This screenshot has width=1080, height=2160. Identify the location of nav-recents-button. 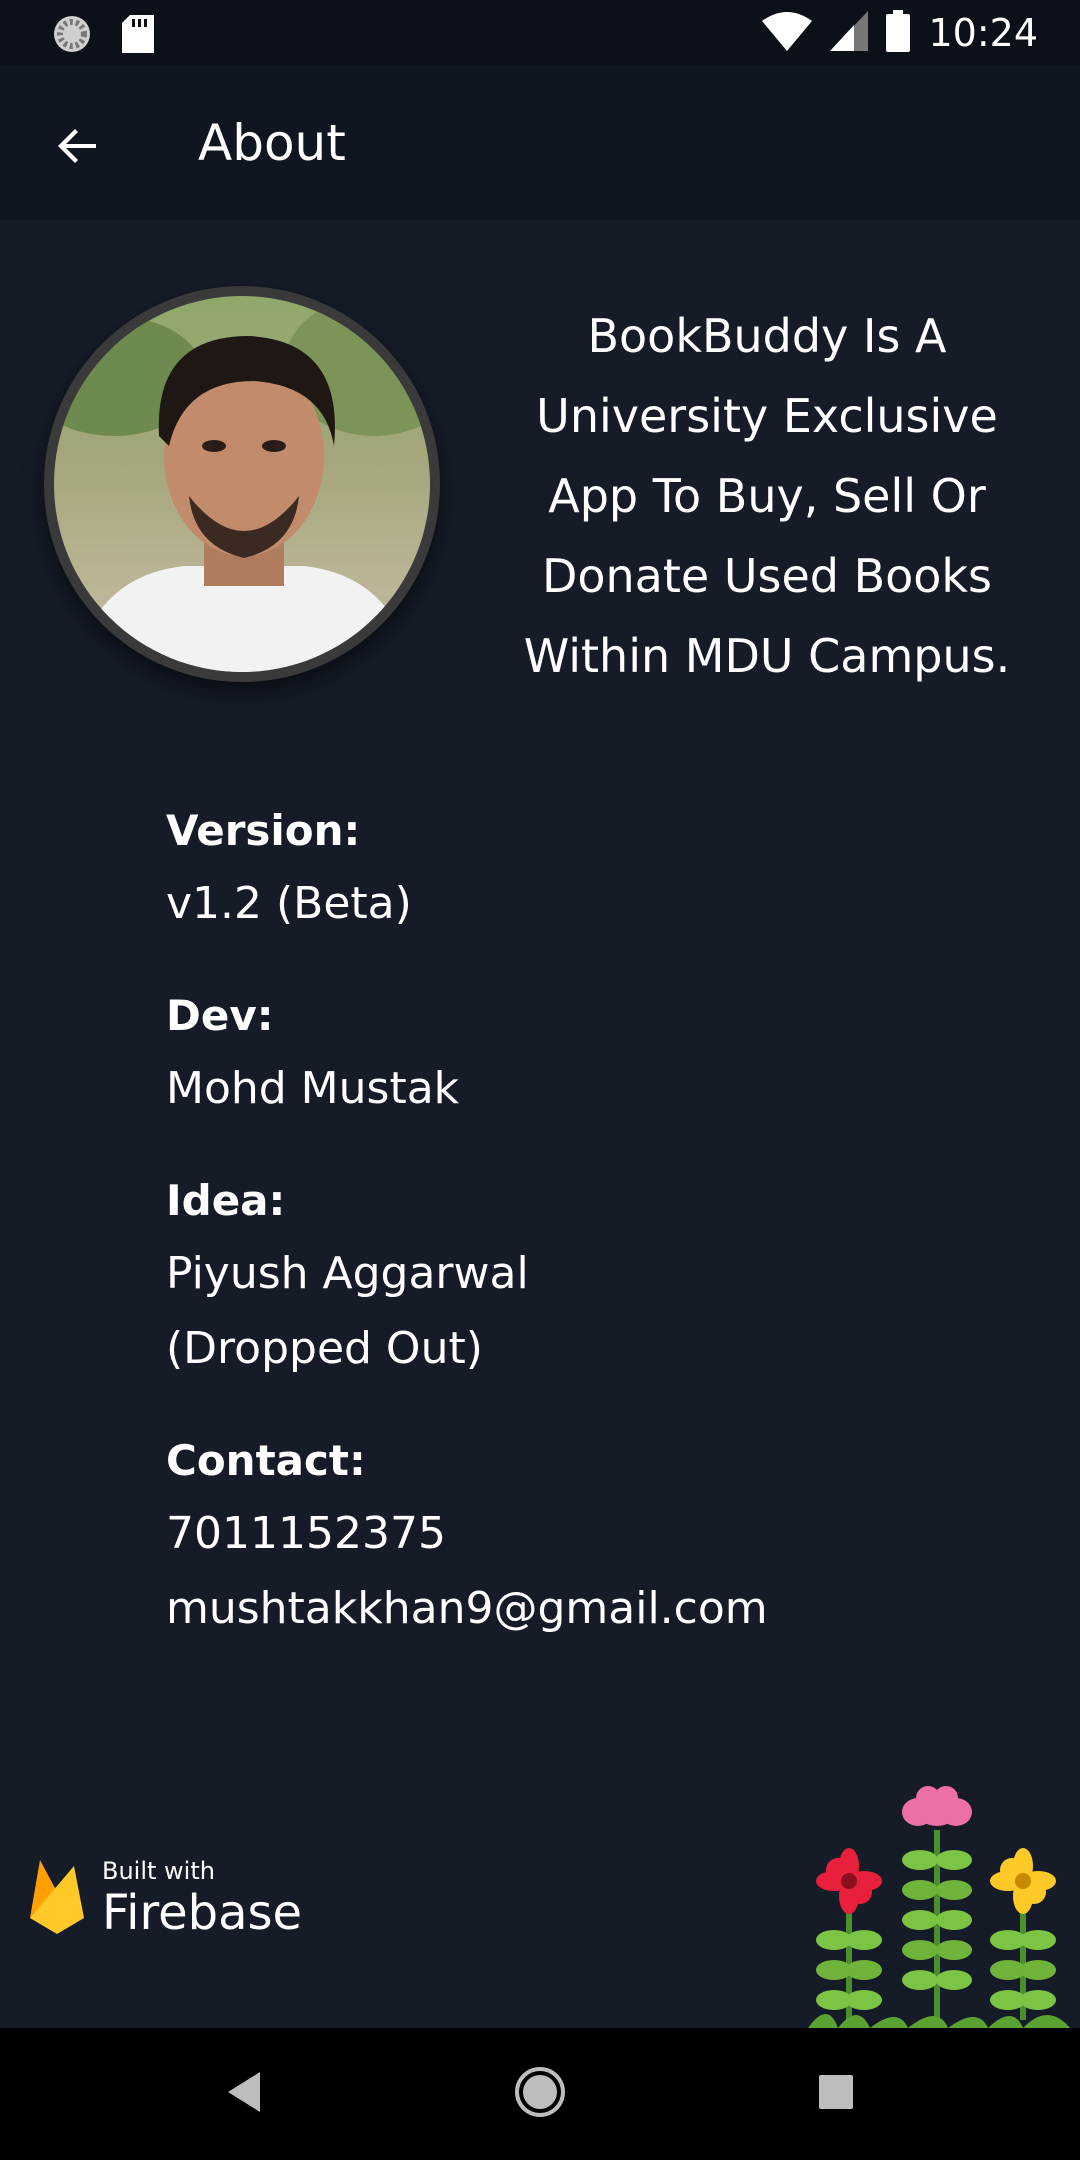
(836, 2094).